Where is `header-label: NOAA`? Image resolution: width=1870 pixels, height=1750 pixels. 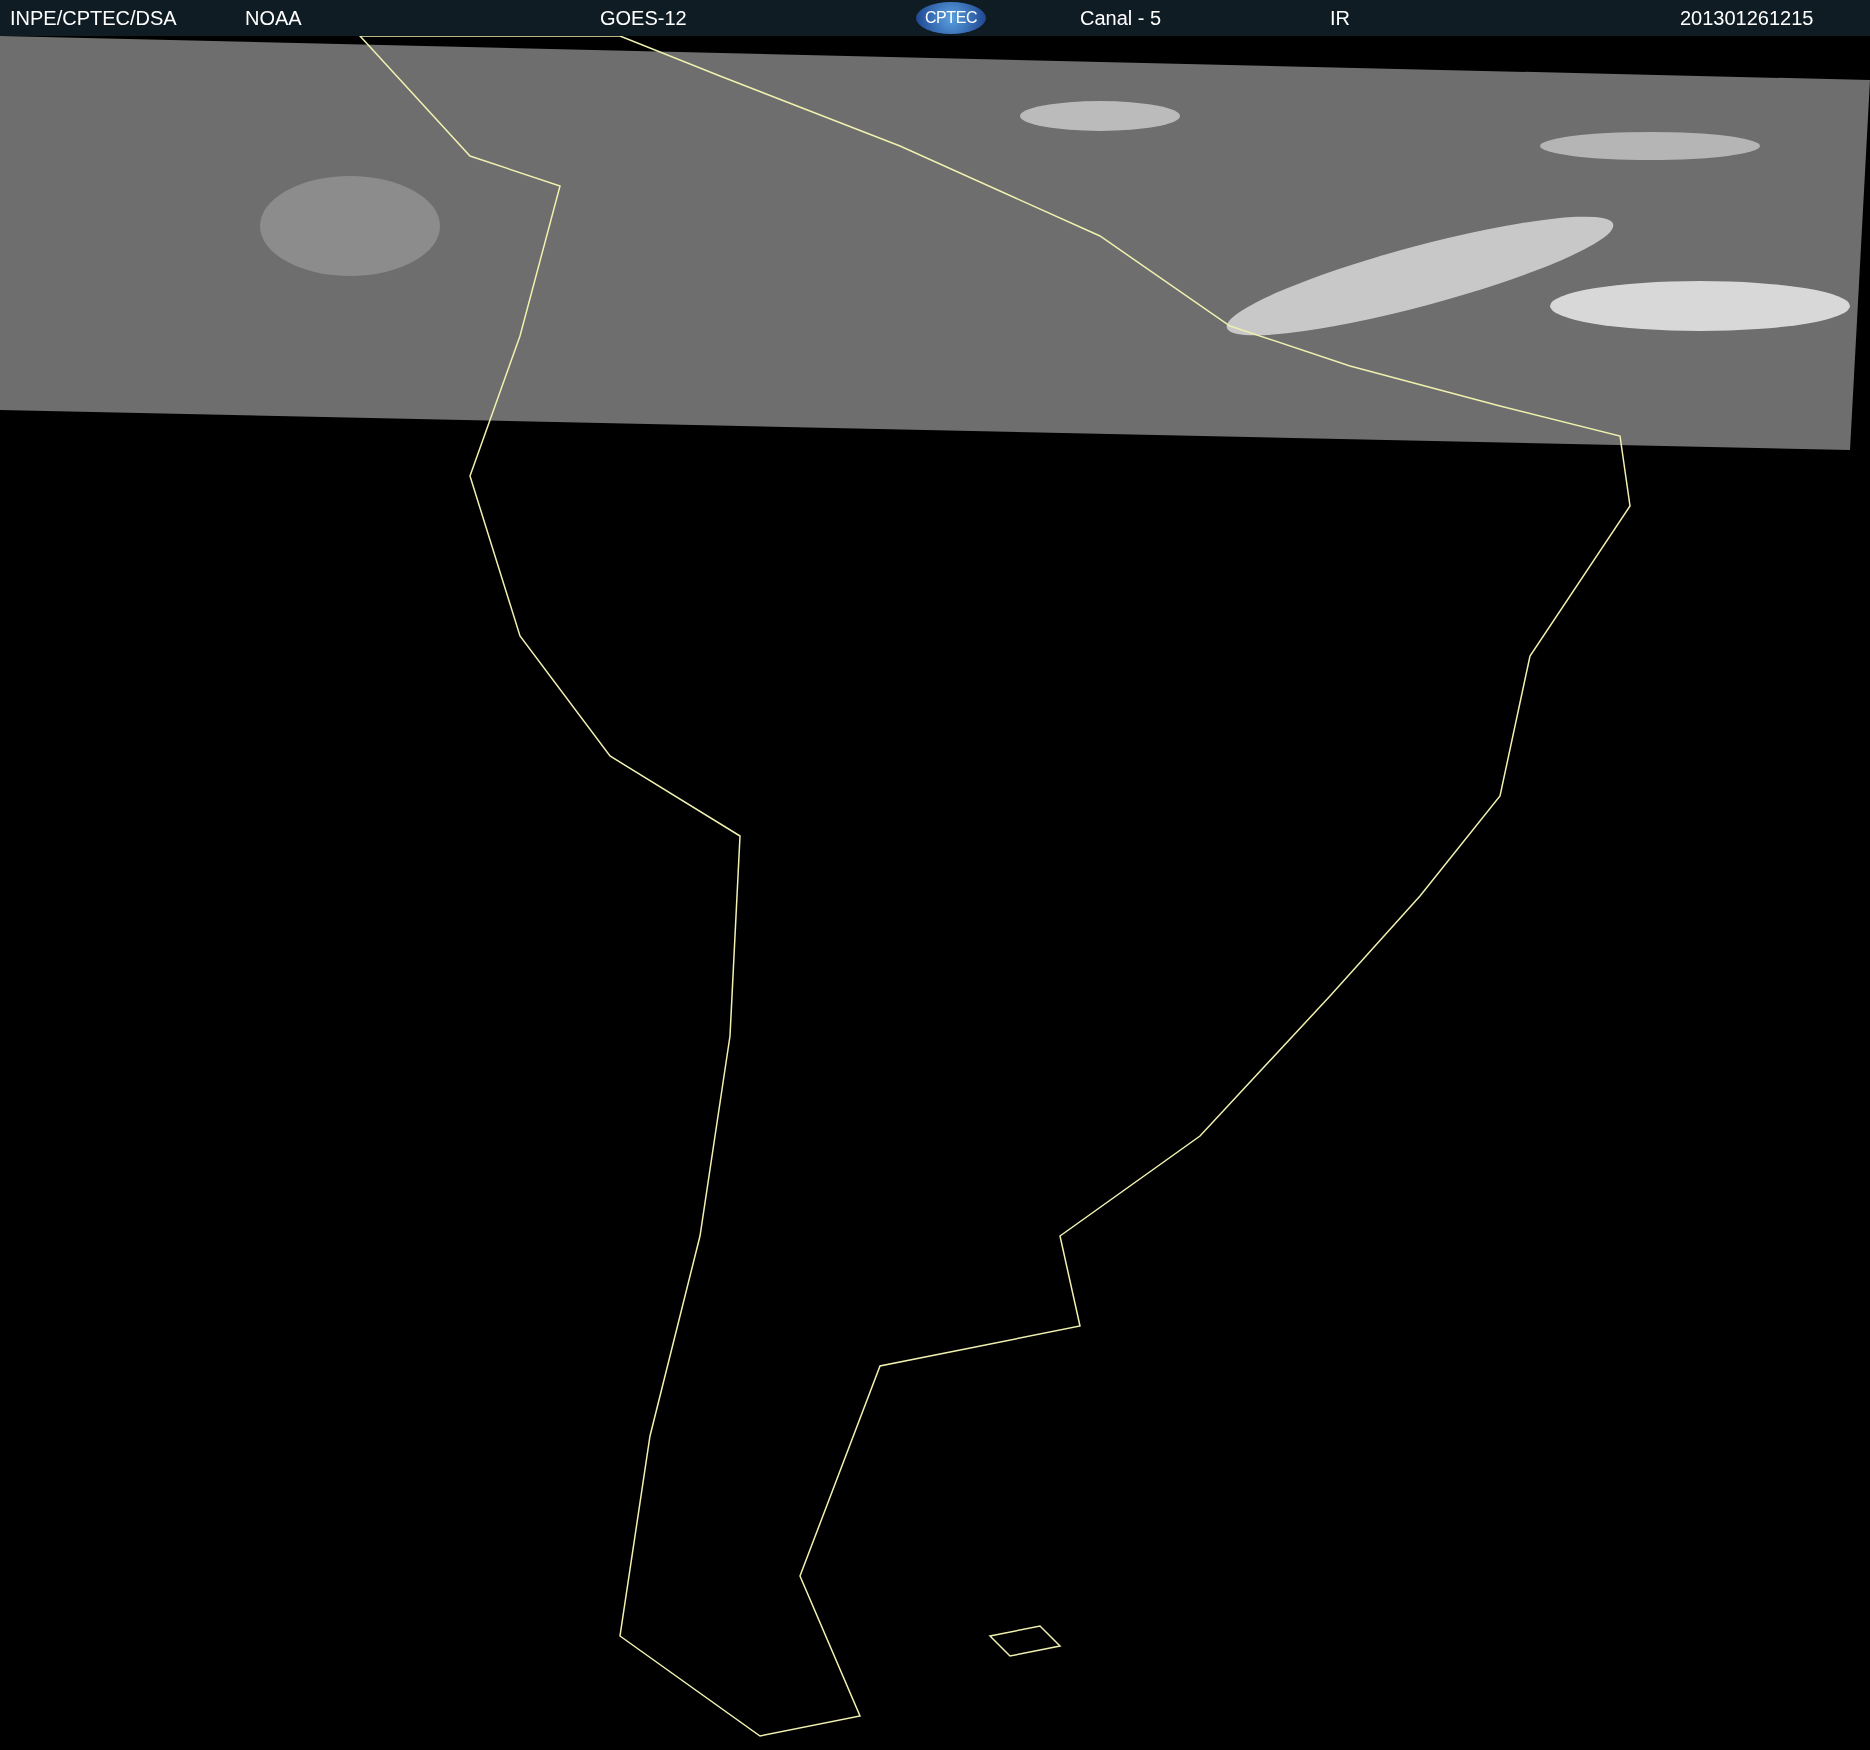
header-label: NOAA is located at coordinates (273, 18).